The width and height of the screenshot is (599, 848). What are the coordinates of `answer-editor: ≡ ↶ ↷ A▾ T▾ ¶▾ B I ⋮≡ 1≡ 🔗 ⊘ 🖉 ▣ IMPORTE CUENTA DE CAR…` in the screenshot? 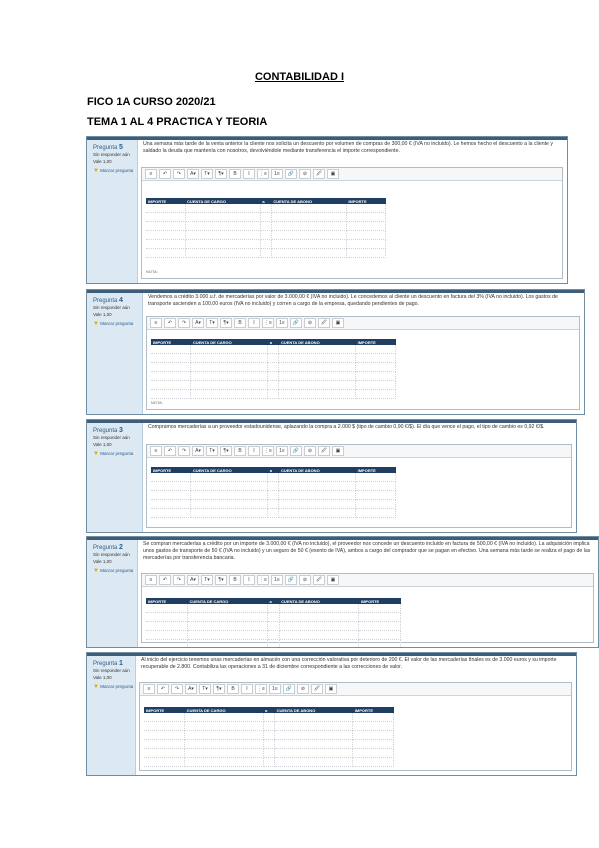 It's located at (355, 726).